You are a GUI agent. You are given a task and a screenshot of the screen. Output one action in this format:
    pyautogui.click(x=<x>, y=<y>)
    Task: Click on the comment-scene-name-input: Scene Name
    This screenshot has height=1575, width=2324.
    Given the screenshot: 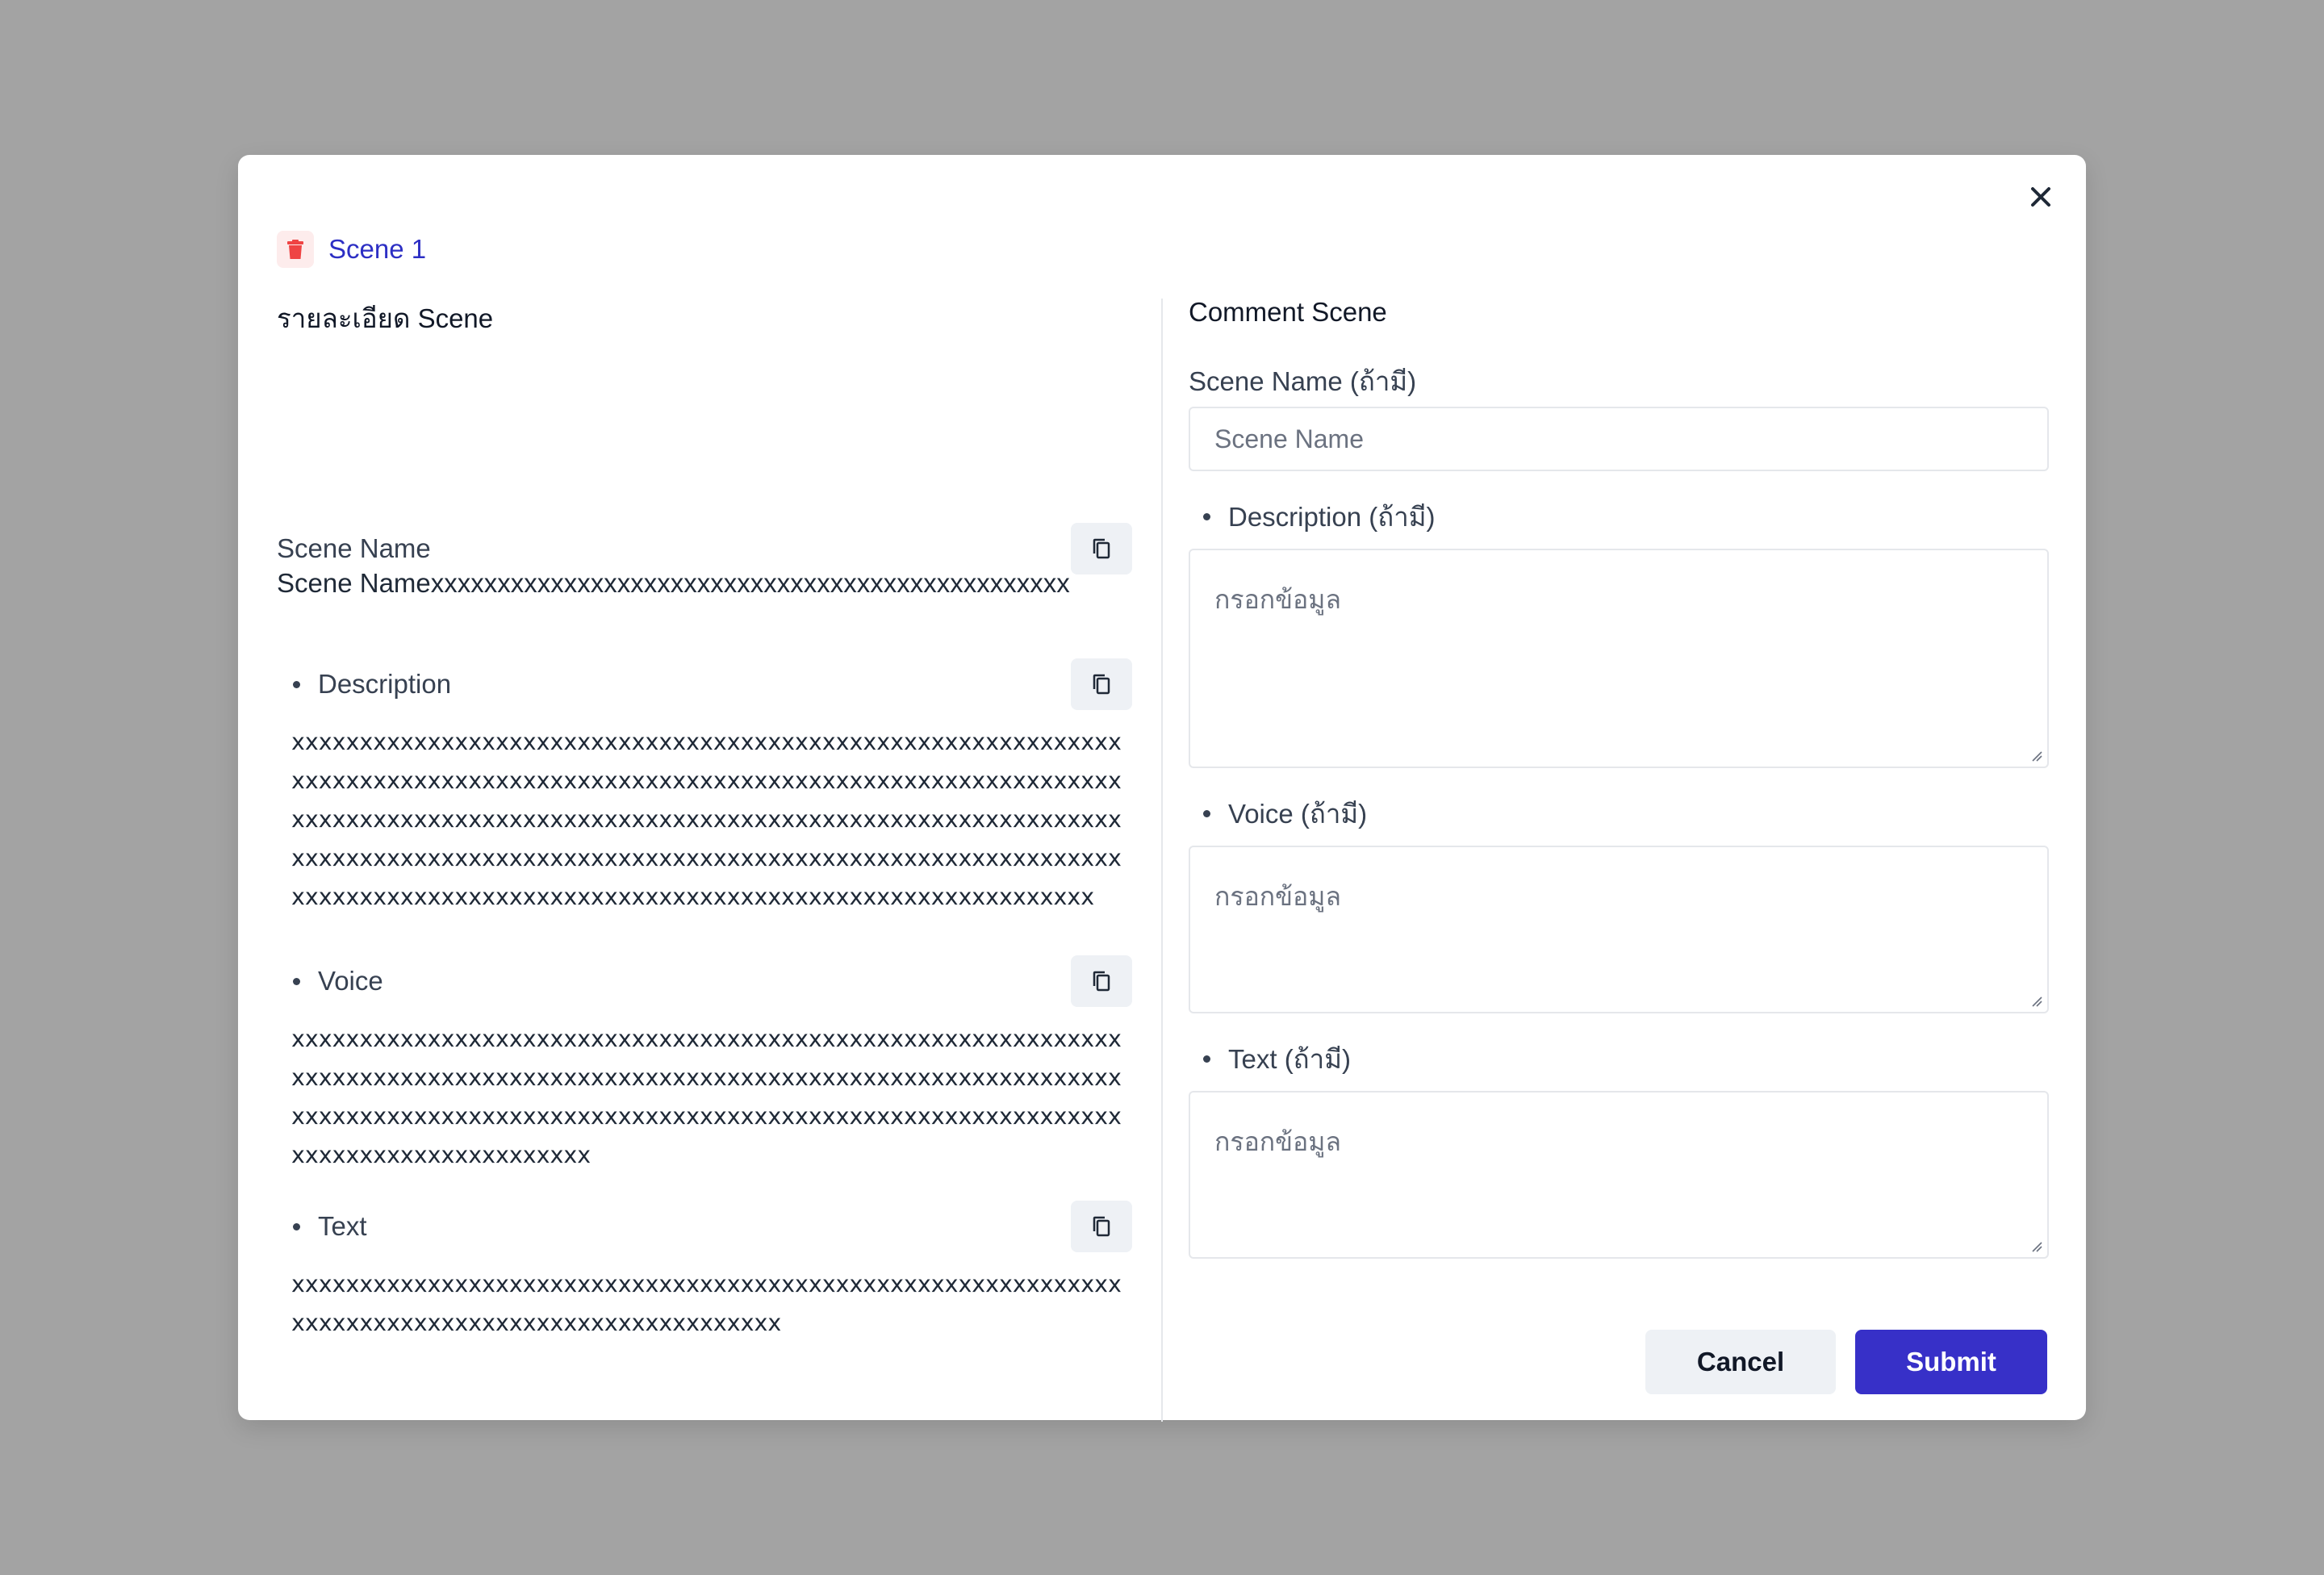 What is the action you would take?
    pyautogui.click(x=1619, y=439)
    